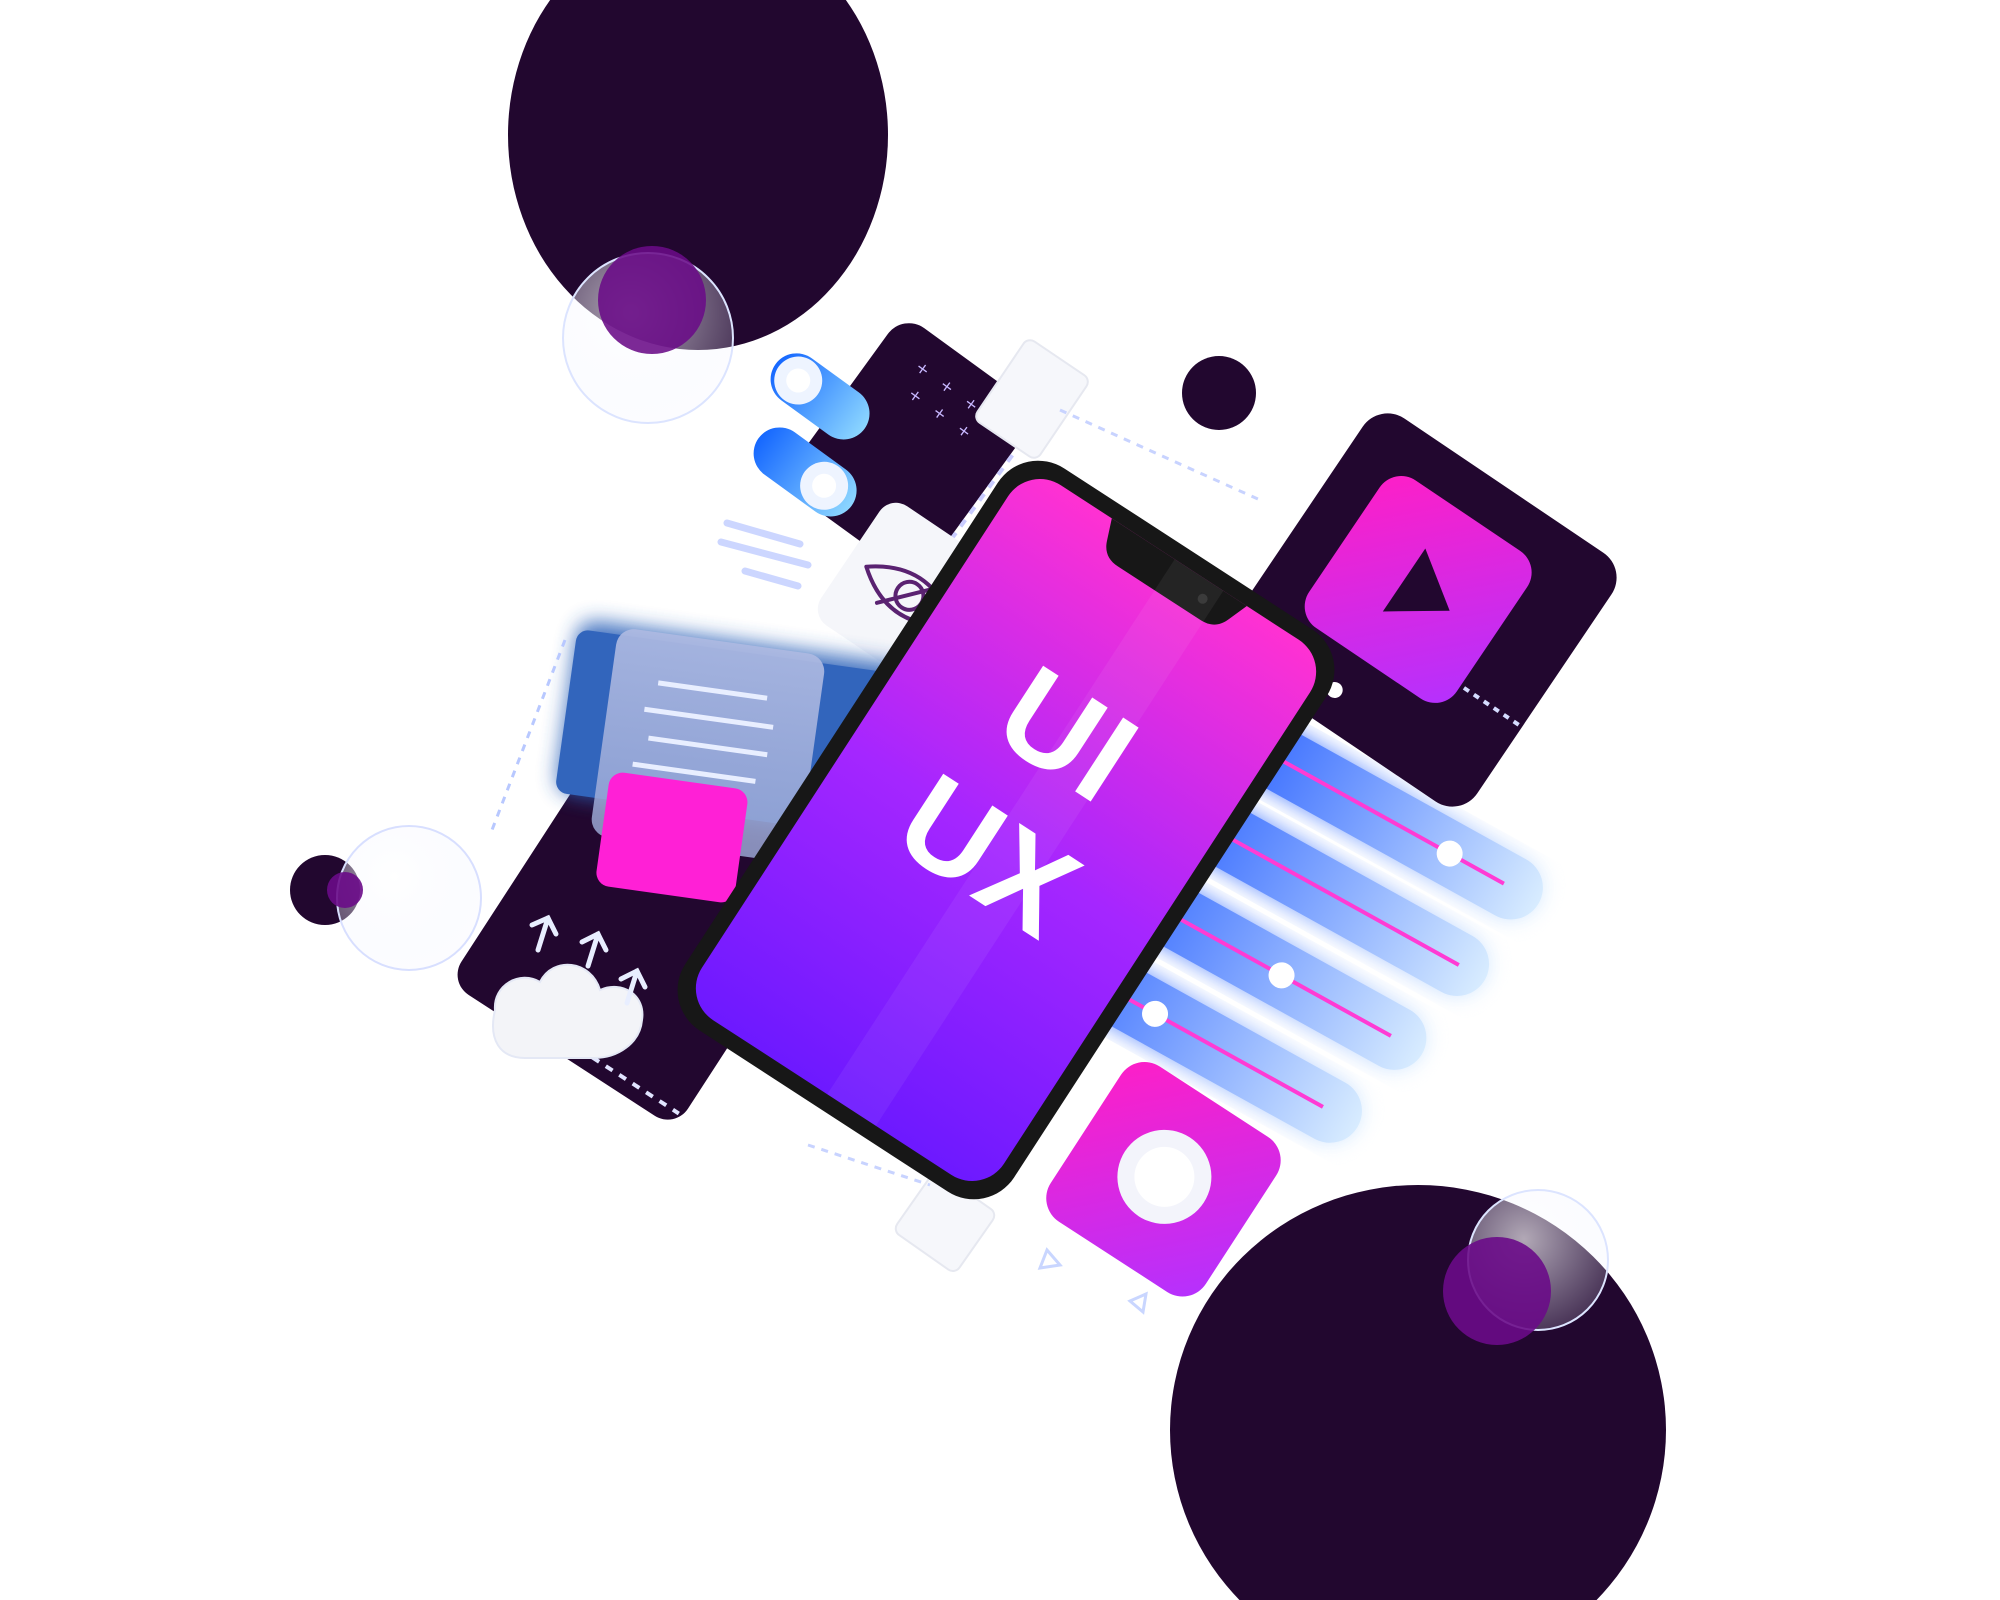 The width and height of the screenshot is (2000, 1600). Describe the element at coordinates (1497, 1291) in the screenshot. I see `bottom-purple-overlap-circle` at that location.